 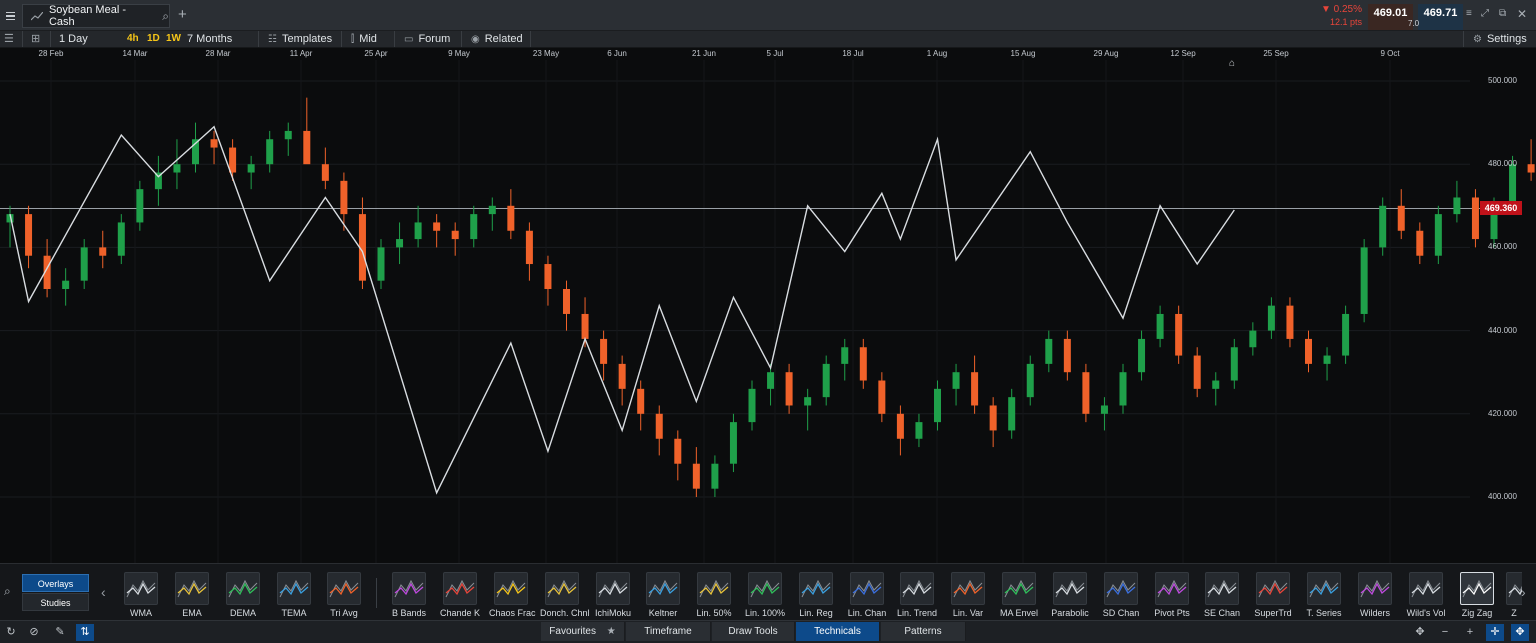 What do you see at coordinates (409, 613) in the screenshot?
I see `indicator-label: B Bands` at bounding box center [409, 613].